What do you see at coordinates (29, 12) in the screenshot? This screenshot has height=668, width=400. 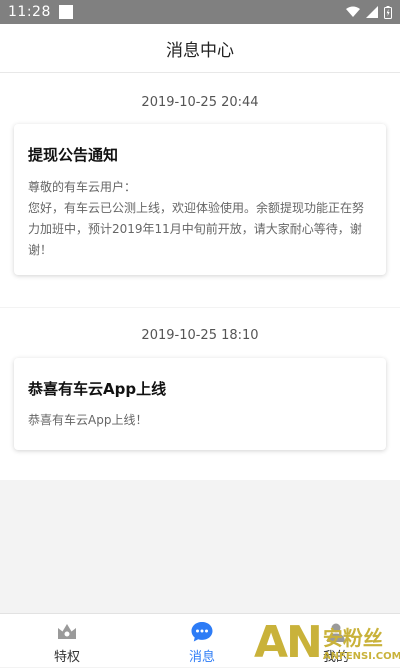 I see `status-time: 11:28` at bounding box center [29, 12].